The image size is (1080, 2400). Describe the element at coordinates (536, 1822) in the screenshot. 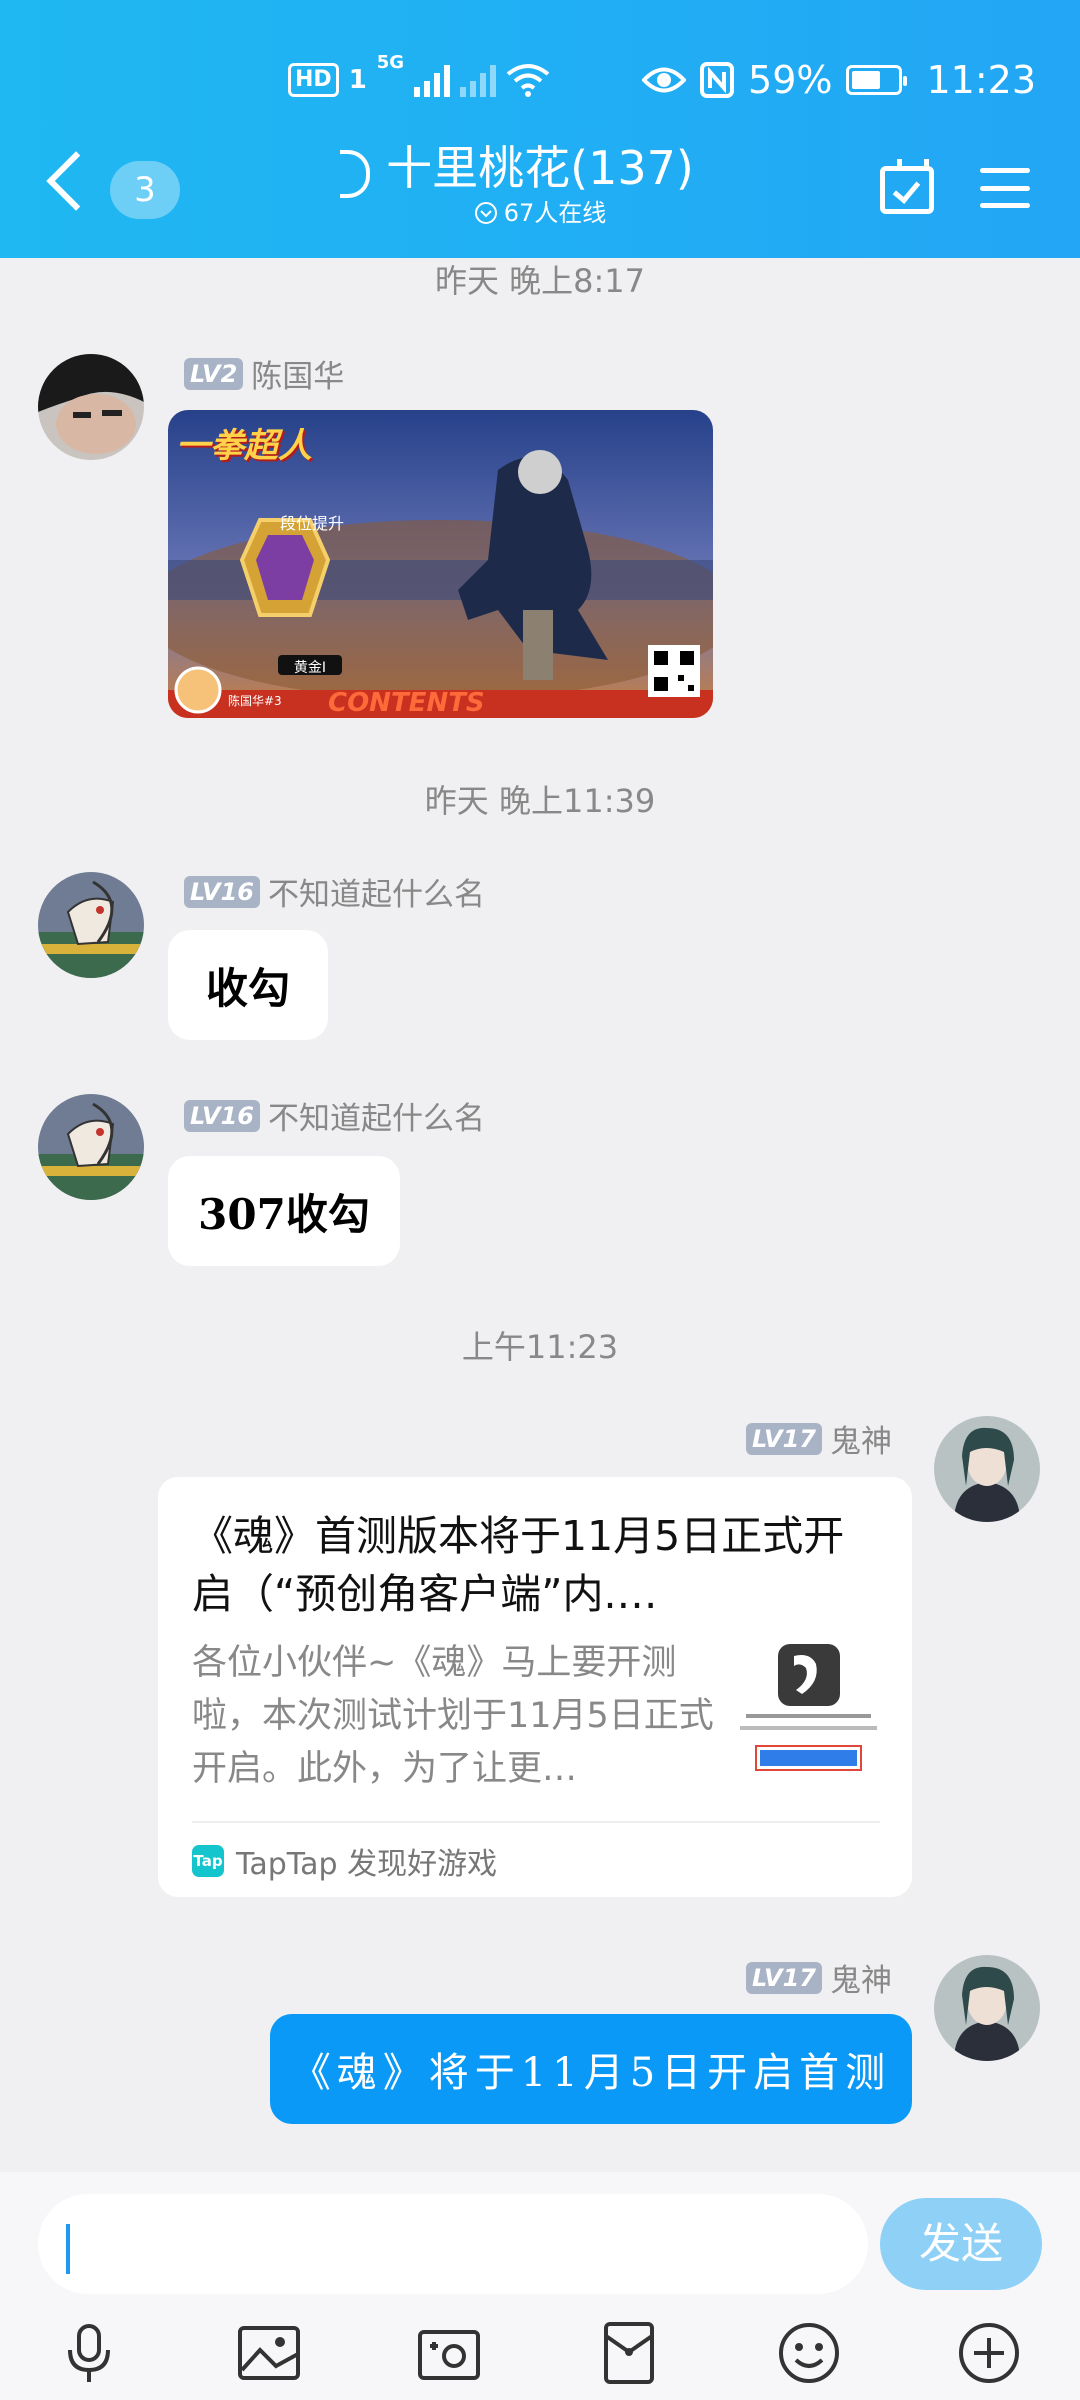

I see `divider` at that location.